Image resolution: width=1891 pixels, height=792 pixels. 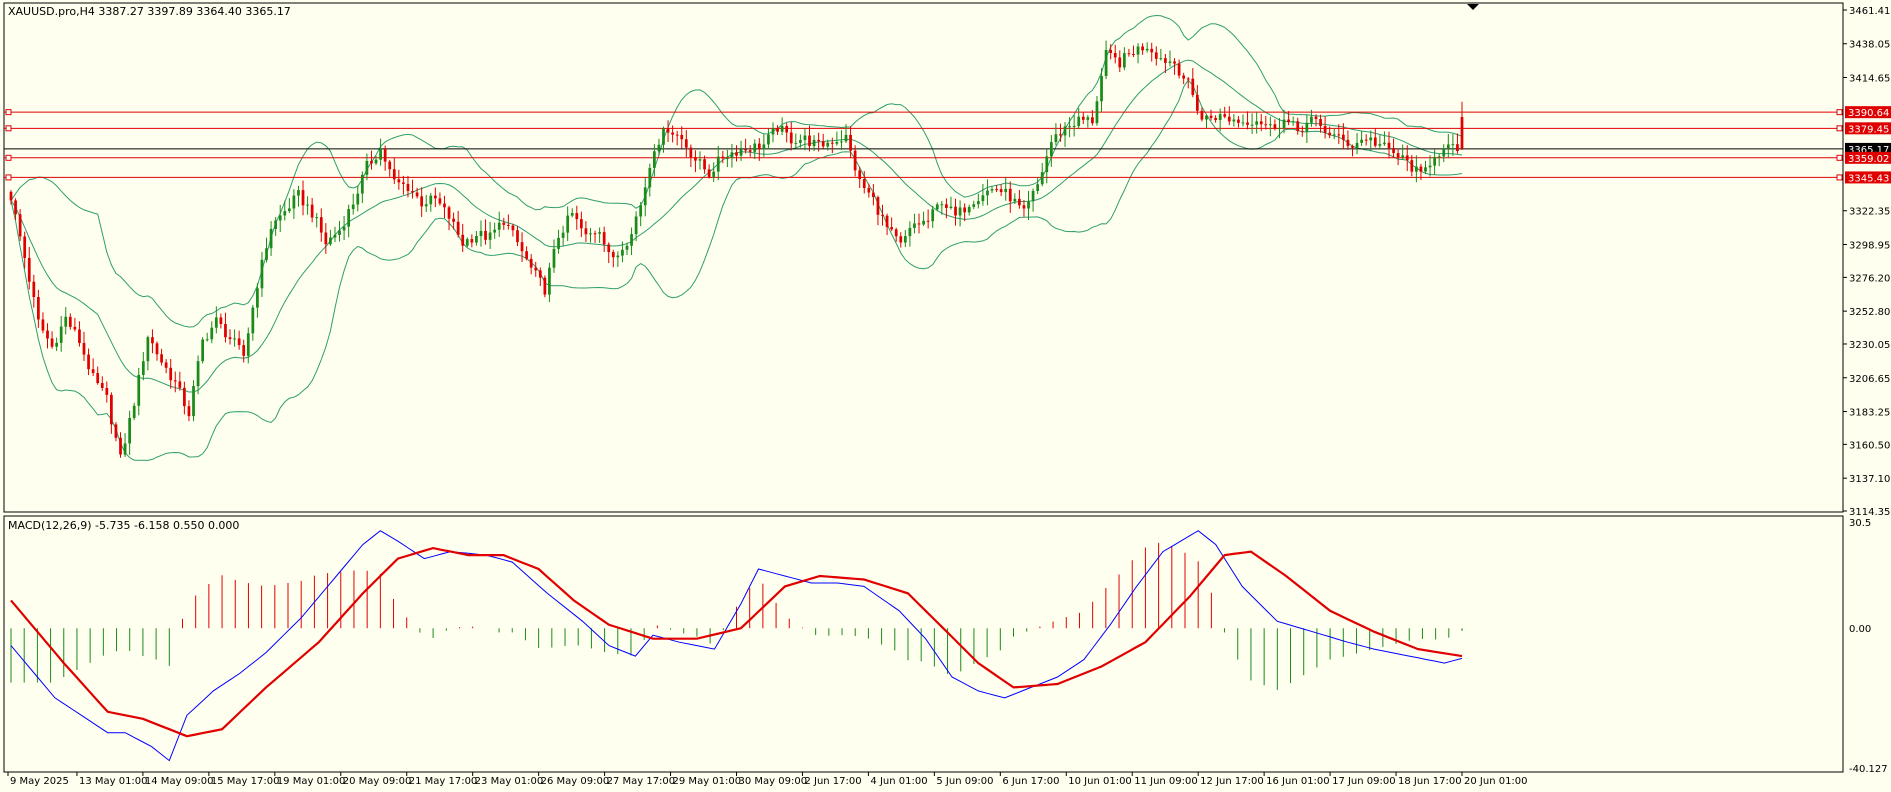 What do you see at coordinates (1869, 278) in the screenshot?
I see `price-tick-label: 3276.20` at bounding box center [1869, 278].